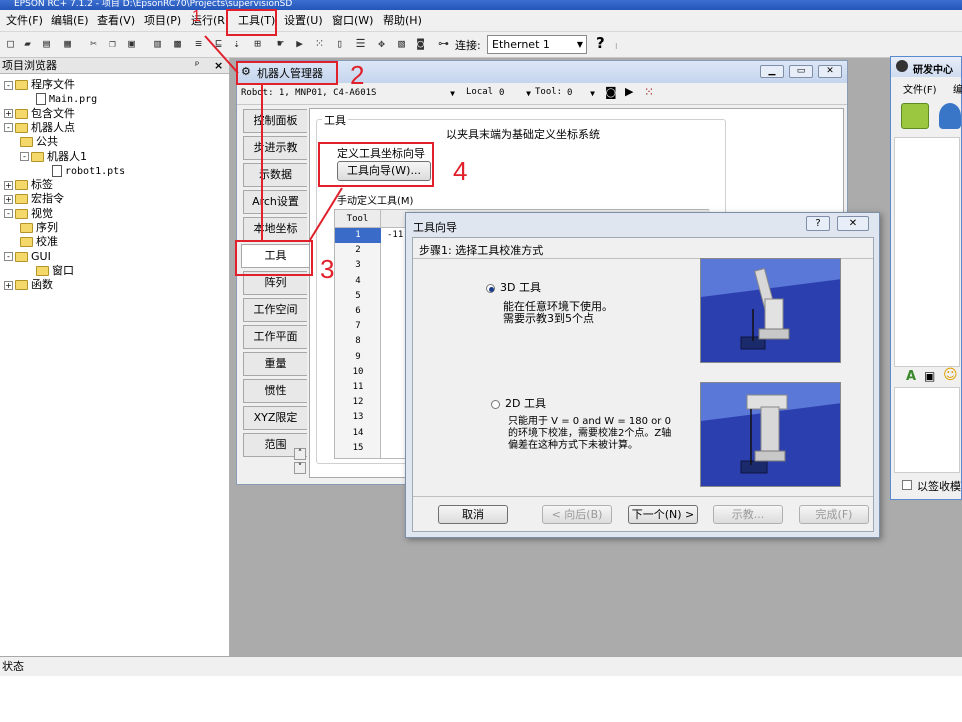  Describe the element at coordinates (273, 138) in the screenshot. I see `annotation-arrows` at that location.